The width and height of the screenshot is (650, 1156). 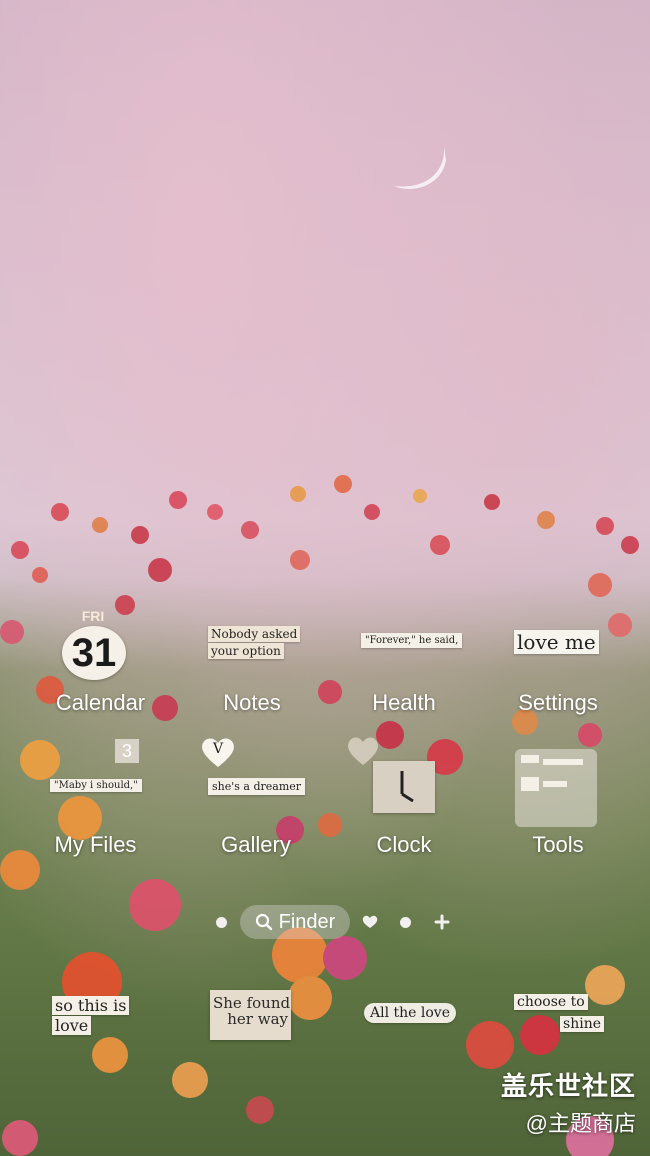 What do you see at coordinates (93, 616) in the screenshot?
I see `calendar-day: FRI` at bounding box center [93, 616].